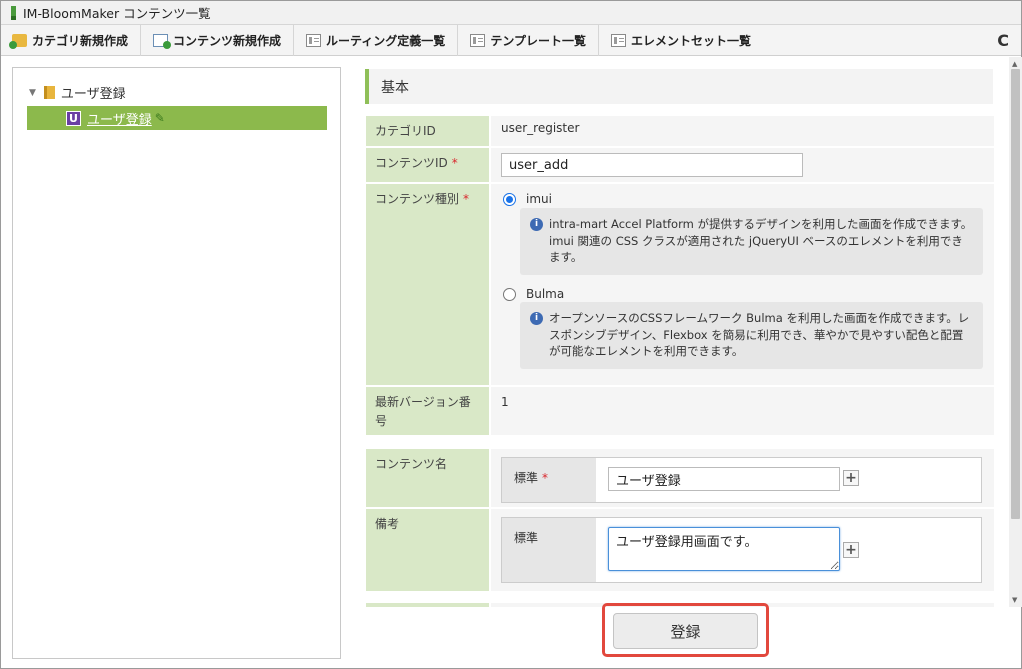  I want to click on field-label: コンテンツ名, so click(427, 478).